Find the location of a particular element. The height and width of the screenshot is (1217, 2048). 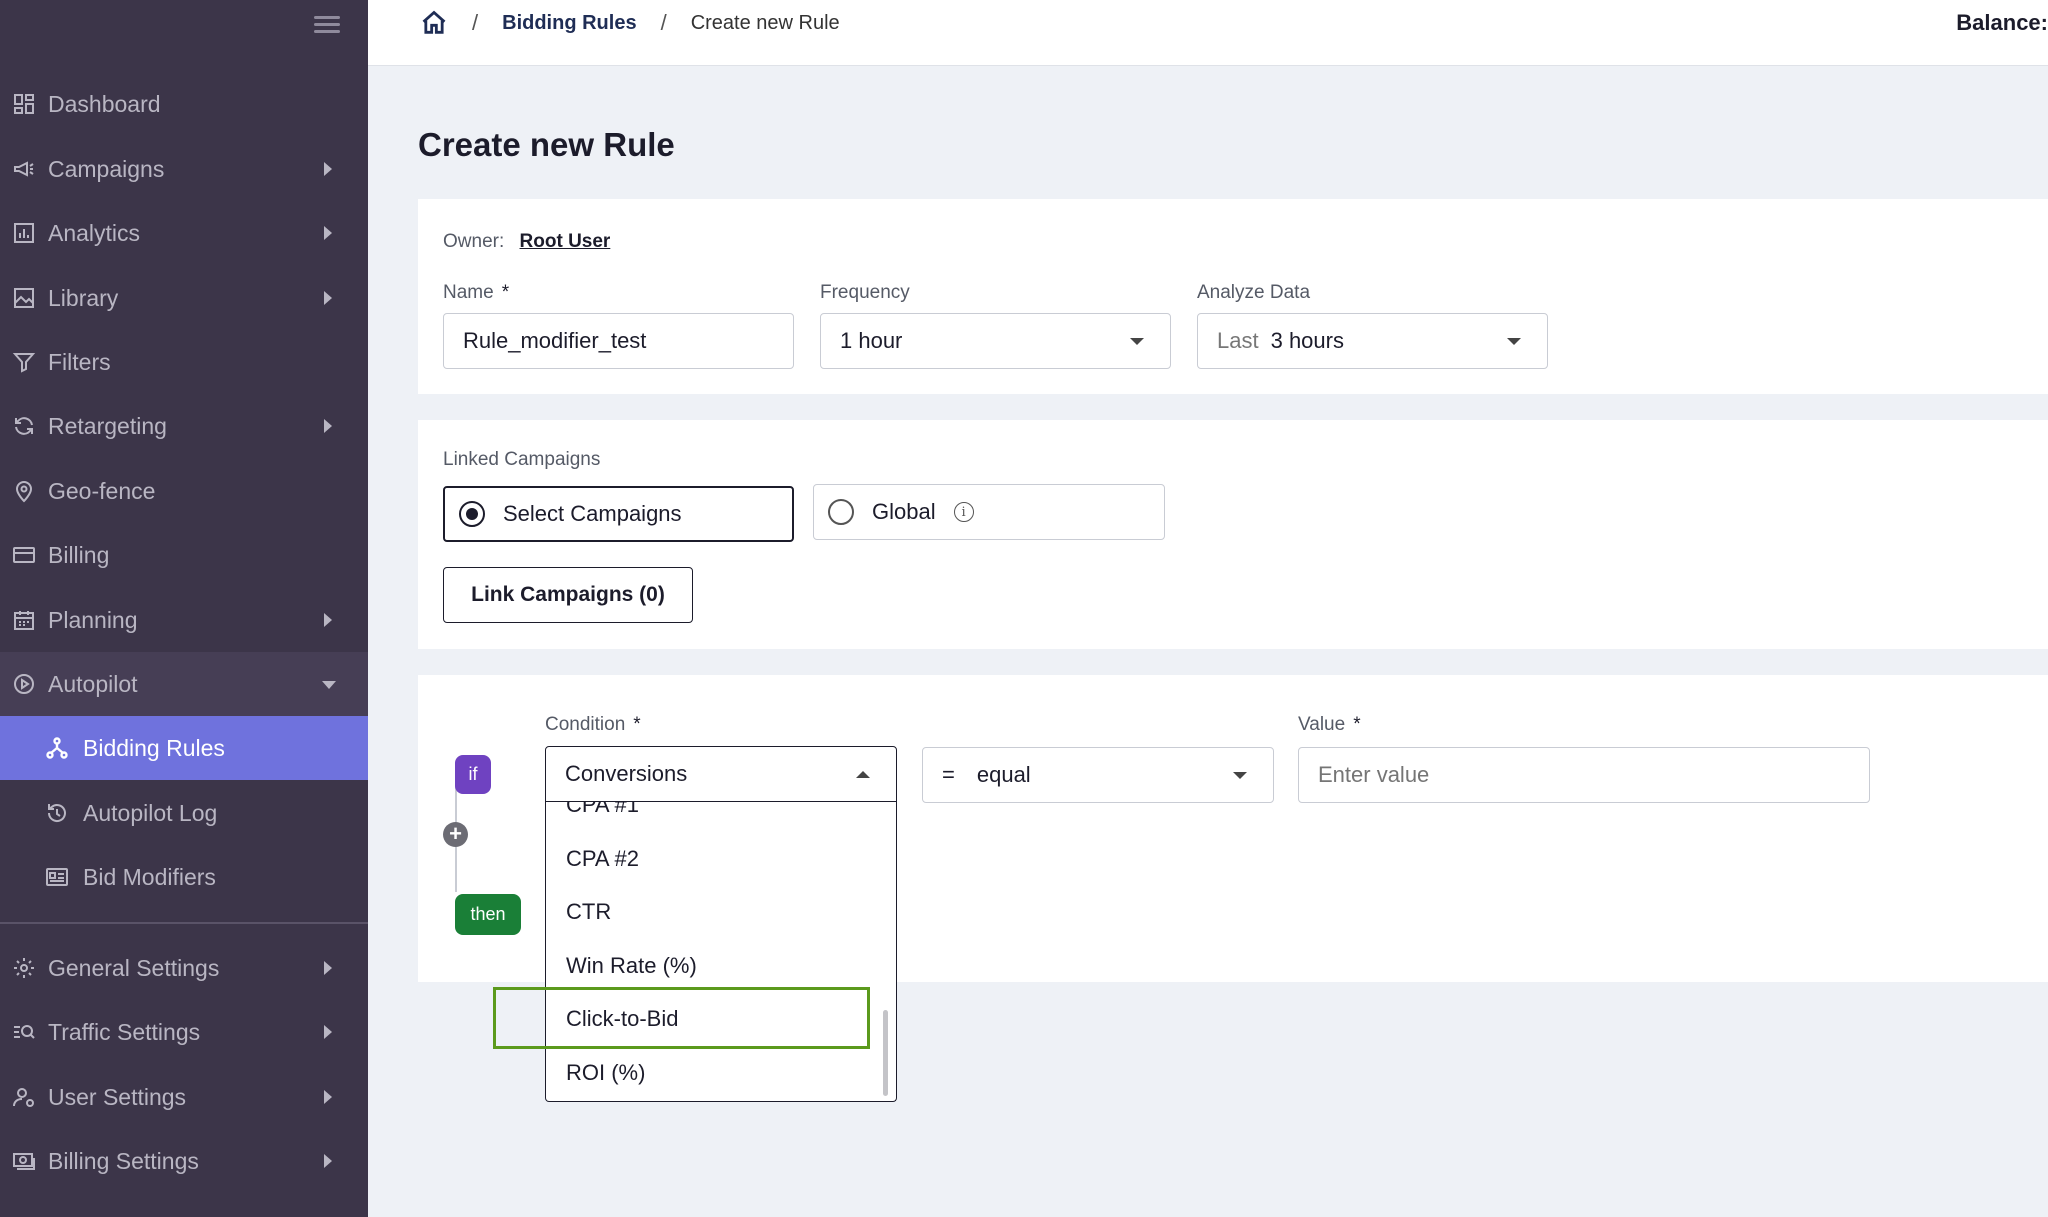

name-field: Rule_modifier_test is located at coordinates (618, 341).